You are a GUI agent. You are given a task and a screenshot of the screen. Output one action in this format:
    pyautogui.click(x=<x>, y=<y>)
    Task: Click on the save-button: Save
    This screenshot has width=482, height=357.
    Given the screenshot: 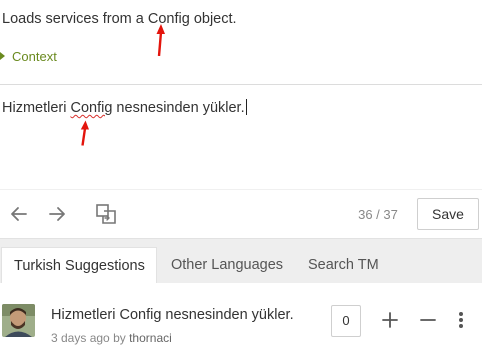 What is the action you would take?
    pyautogui.click(x=448, y=214)
    